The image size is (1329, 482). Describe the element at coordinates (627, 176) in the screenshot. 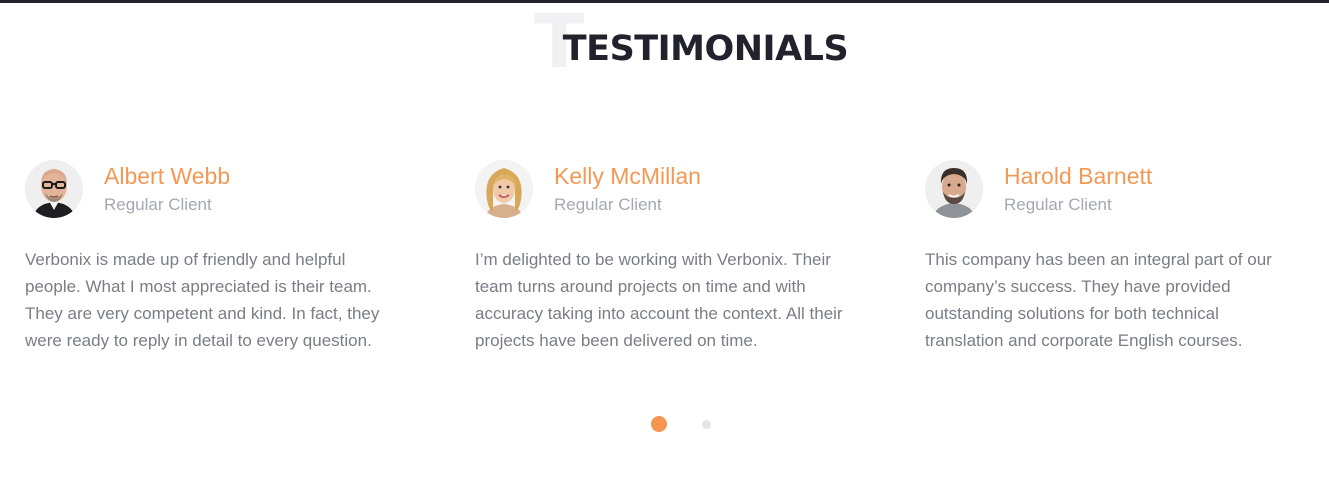

I see `testimonial-author-name: Kelly McMillan` at that location.